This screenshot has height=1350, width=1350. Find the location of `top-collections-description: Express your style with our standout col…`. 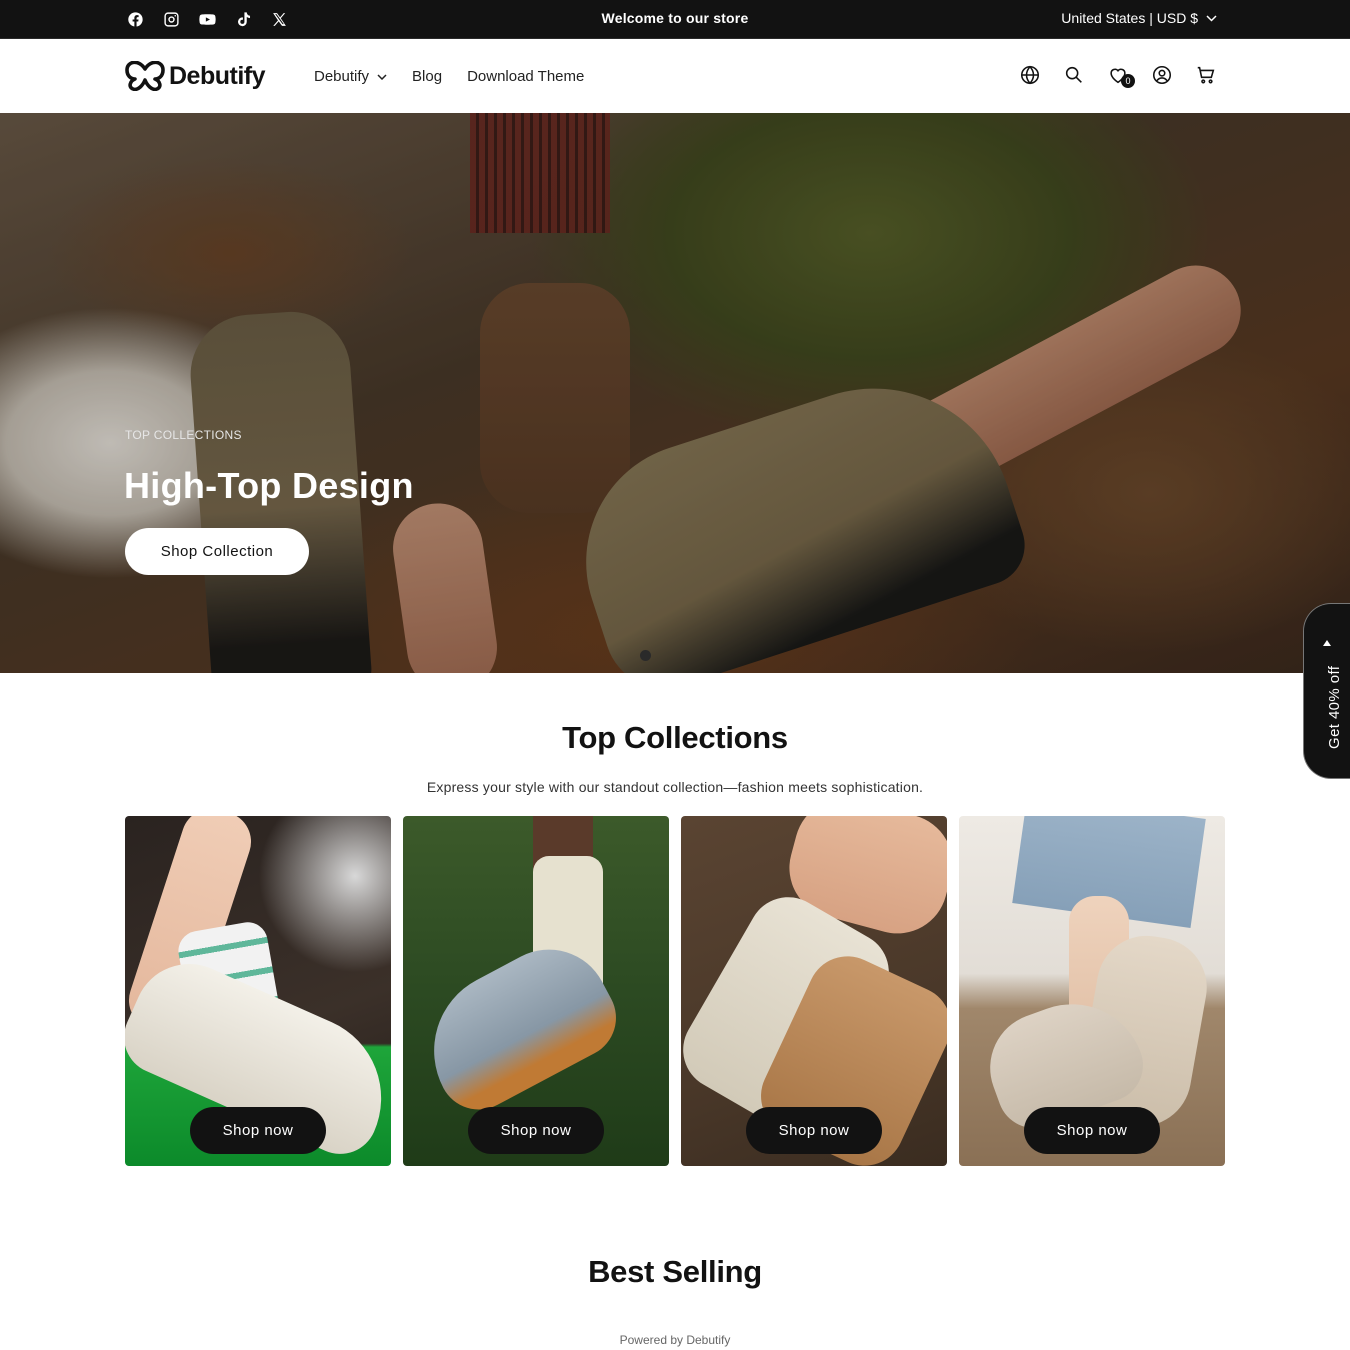

top-collections-description: Express your style with our standout col… is located at coordinates (675, 787).